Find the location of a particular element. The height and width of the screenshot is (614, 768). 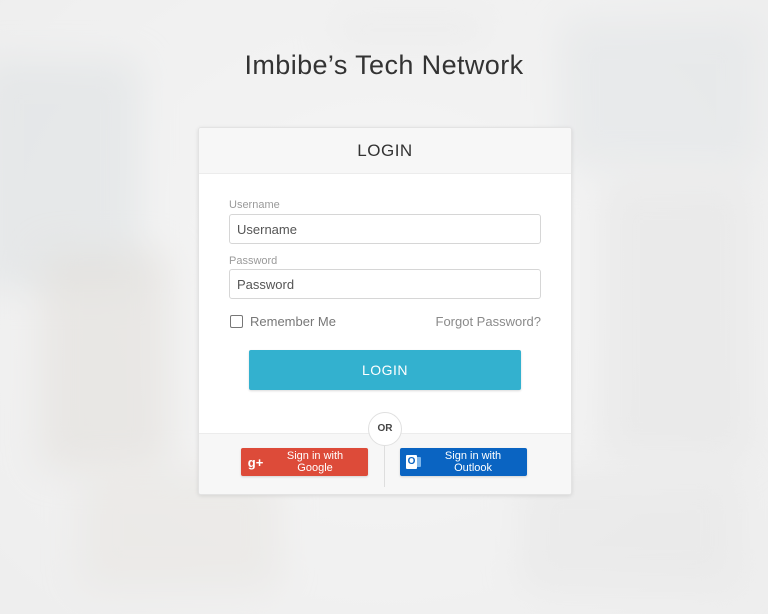

username-label: Username is located at coordinates (254, 205).